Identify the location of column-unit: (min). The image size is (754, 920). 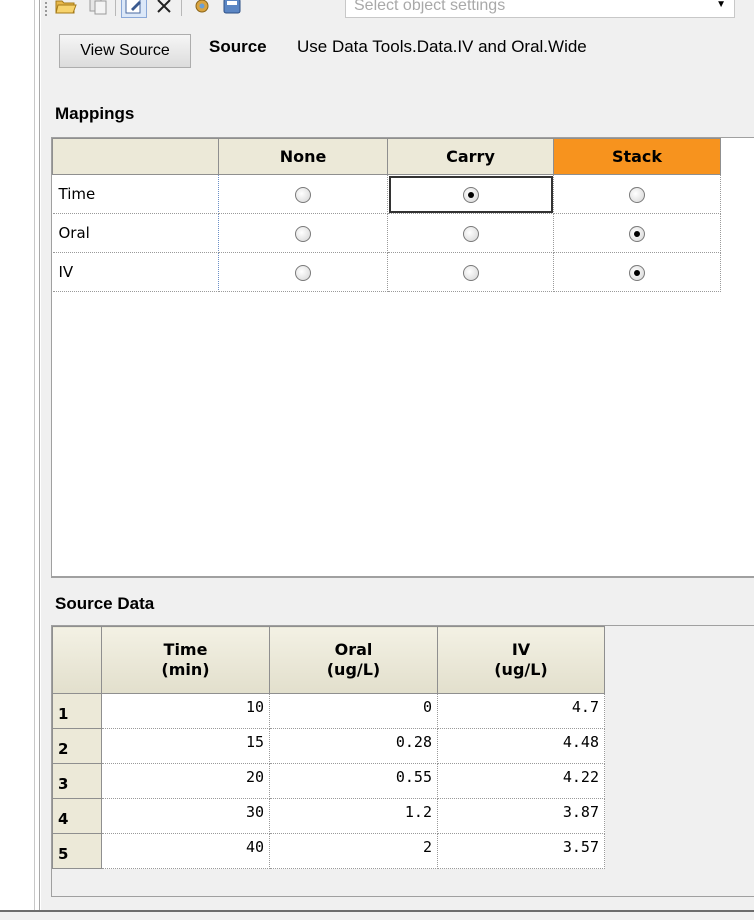
(185, 669).